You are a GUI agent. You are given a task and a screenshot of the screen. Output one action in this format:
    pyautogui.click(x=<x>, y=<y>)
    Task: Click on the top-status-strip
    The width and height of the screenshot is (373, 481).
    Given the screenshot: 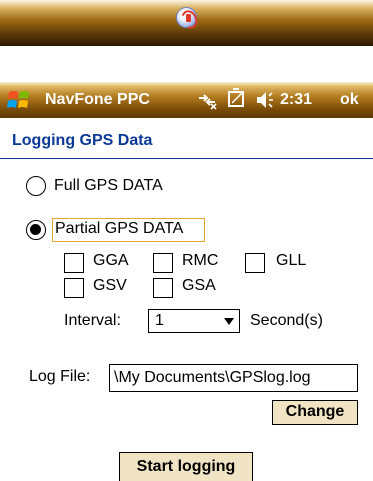 What is the action you would take?
    pyautogui.click(x=186, y=23)
    